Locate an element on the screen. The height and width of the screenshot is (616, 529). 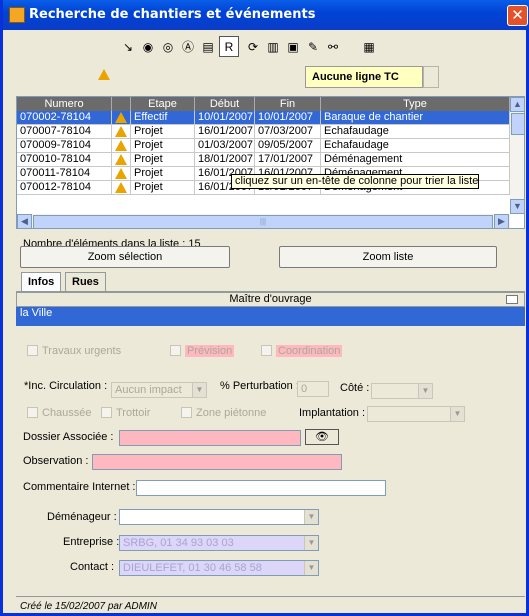
scroll-down-button: ▼ is located at coordinates (517, 206).